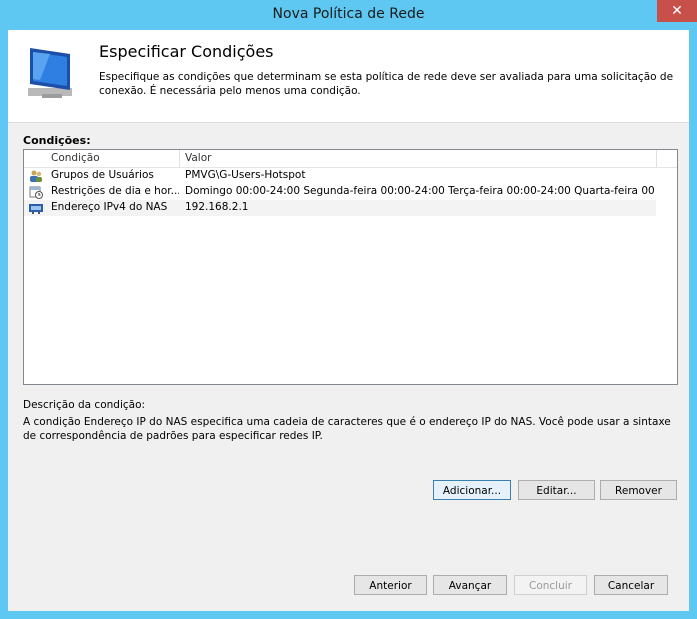  What do you see at coordinates (390, 585) in the screenshot?
I see `back-button: Anterior` at bounding box center [390, 585].